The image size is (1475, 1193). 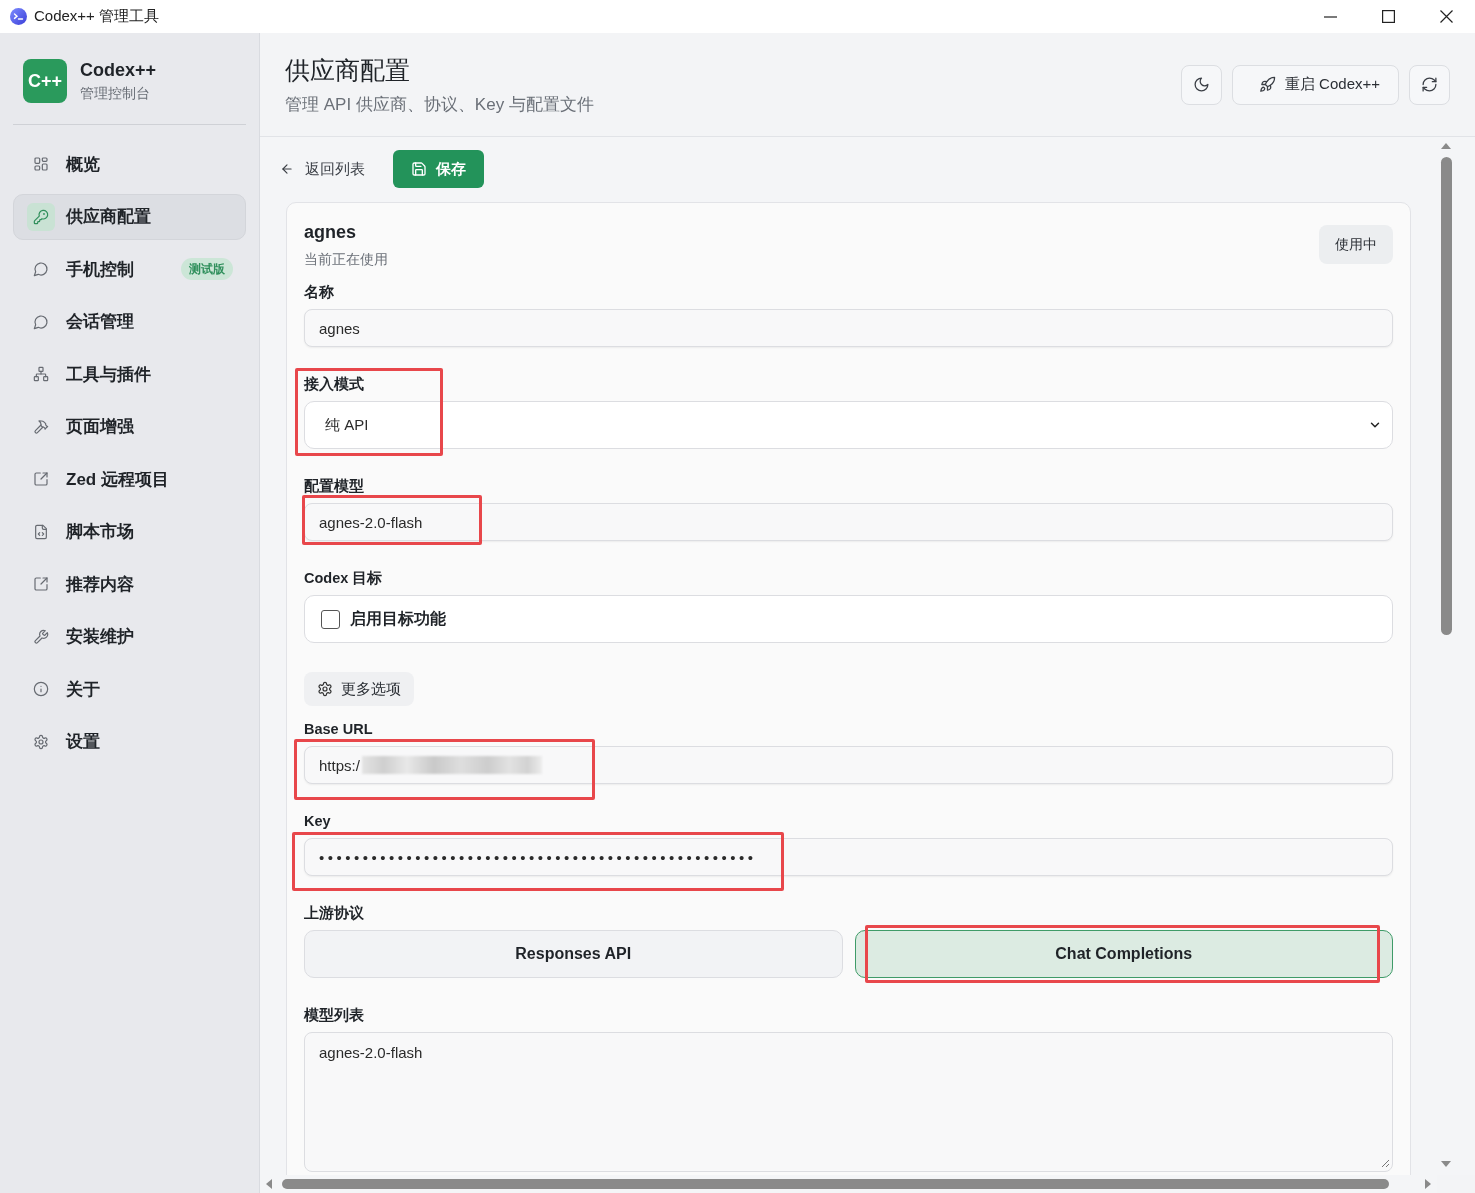 I want to click on checkbox, so click(x=330, y=619).